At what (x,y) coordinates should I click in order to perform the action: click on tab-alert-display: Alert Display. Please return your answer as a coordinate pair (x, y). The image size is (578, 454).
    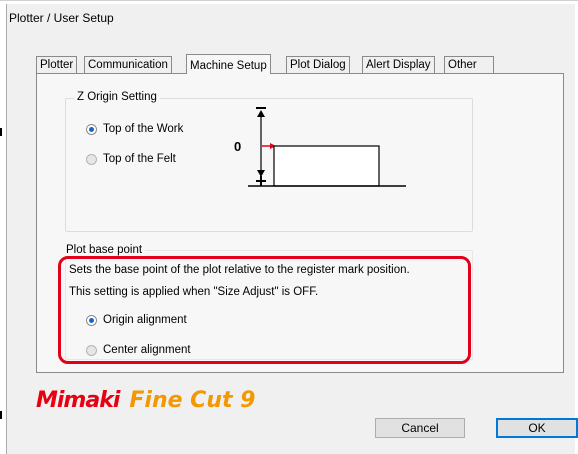
    Looking at the image, I should click on (398, 64).